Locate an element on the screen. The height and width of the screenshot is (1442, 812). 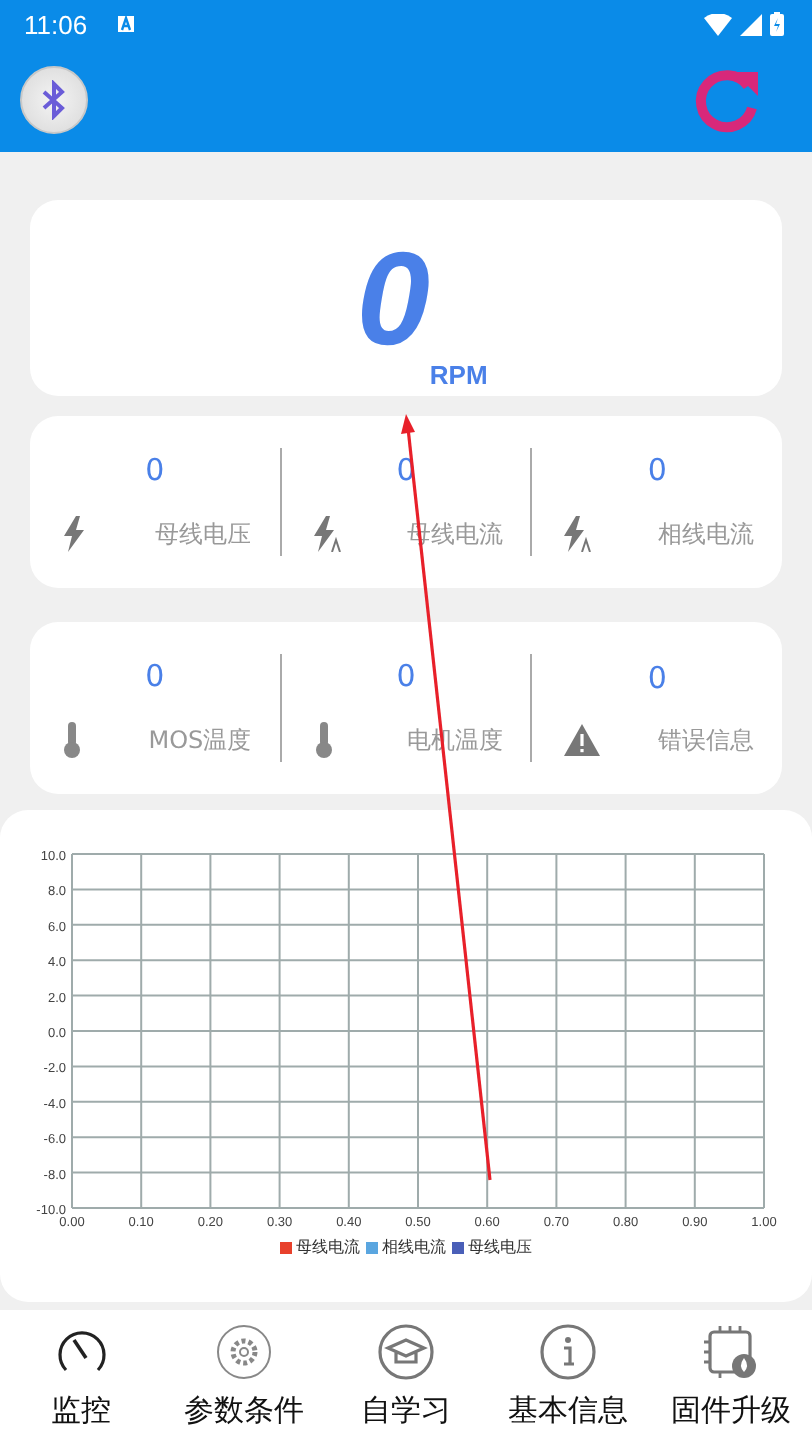
info-icon is located at coordinates (568, 1351).